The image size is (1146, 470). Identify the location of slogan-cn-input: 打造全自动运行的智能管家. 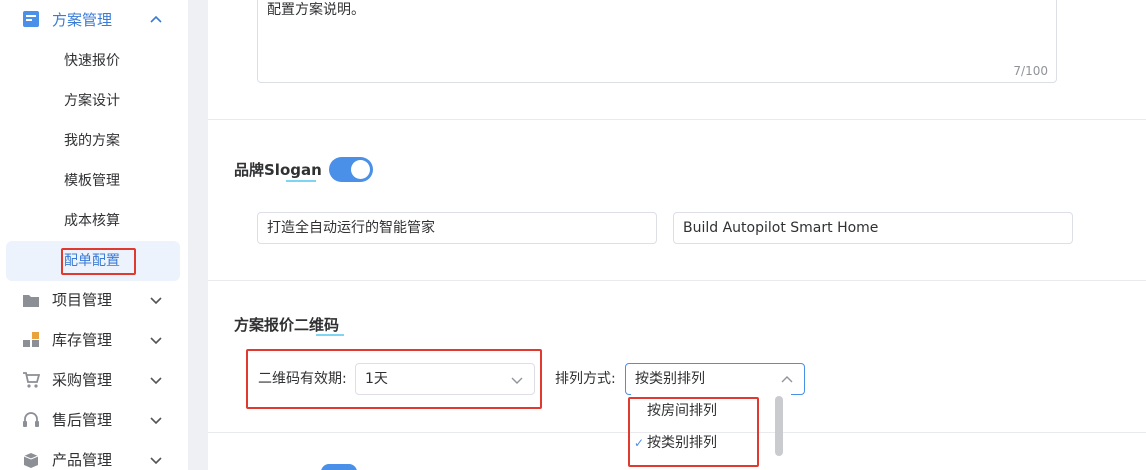
(457, 228).